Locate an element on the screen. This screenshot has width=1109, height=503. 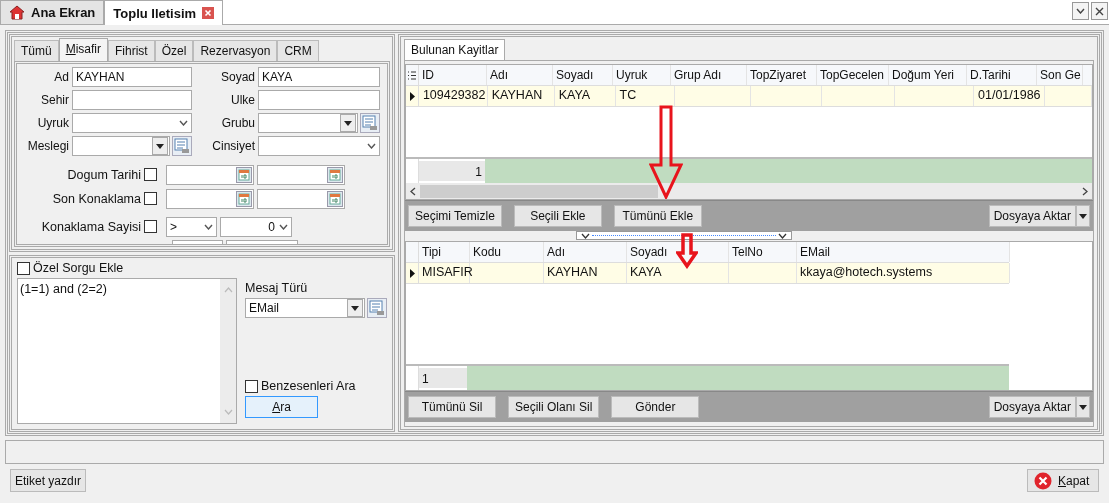
filter-tab: CRM is located at coordinates (298, 50).